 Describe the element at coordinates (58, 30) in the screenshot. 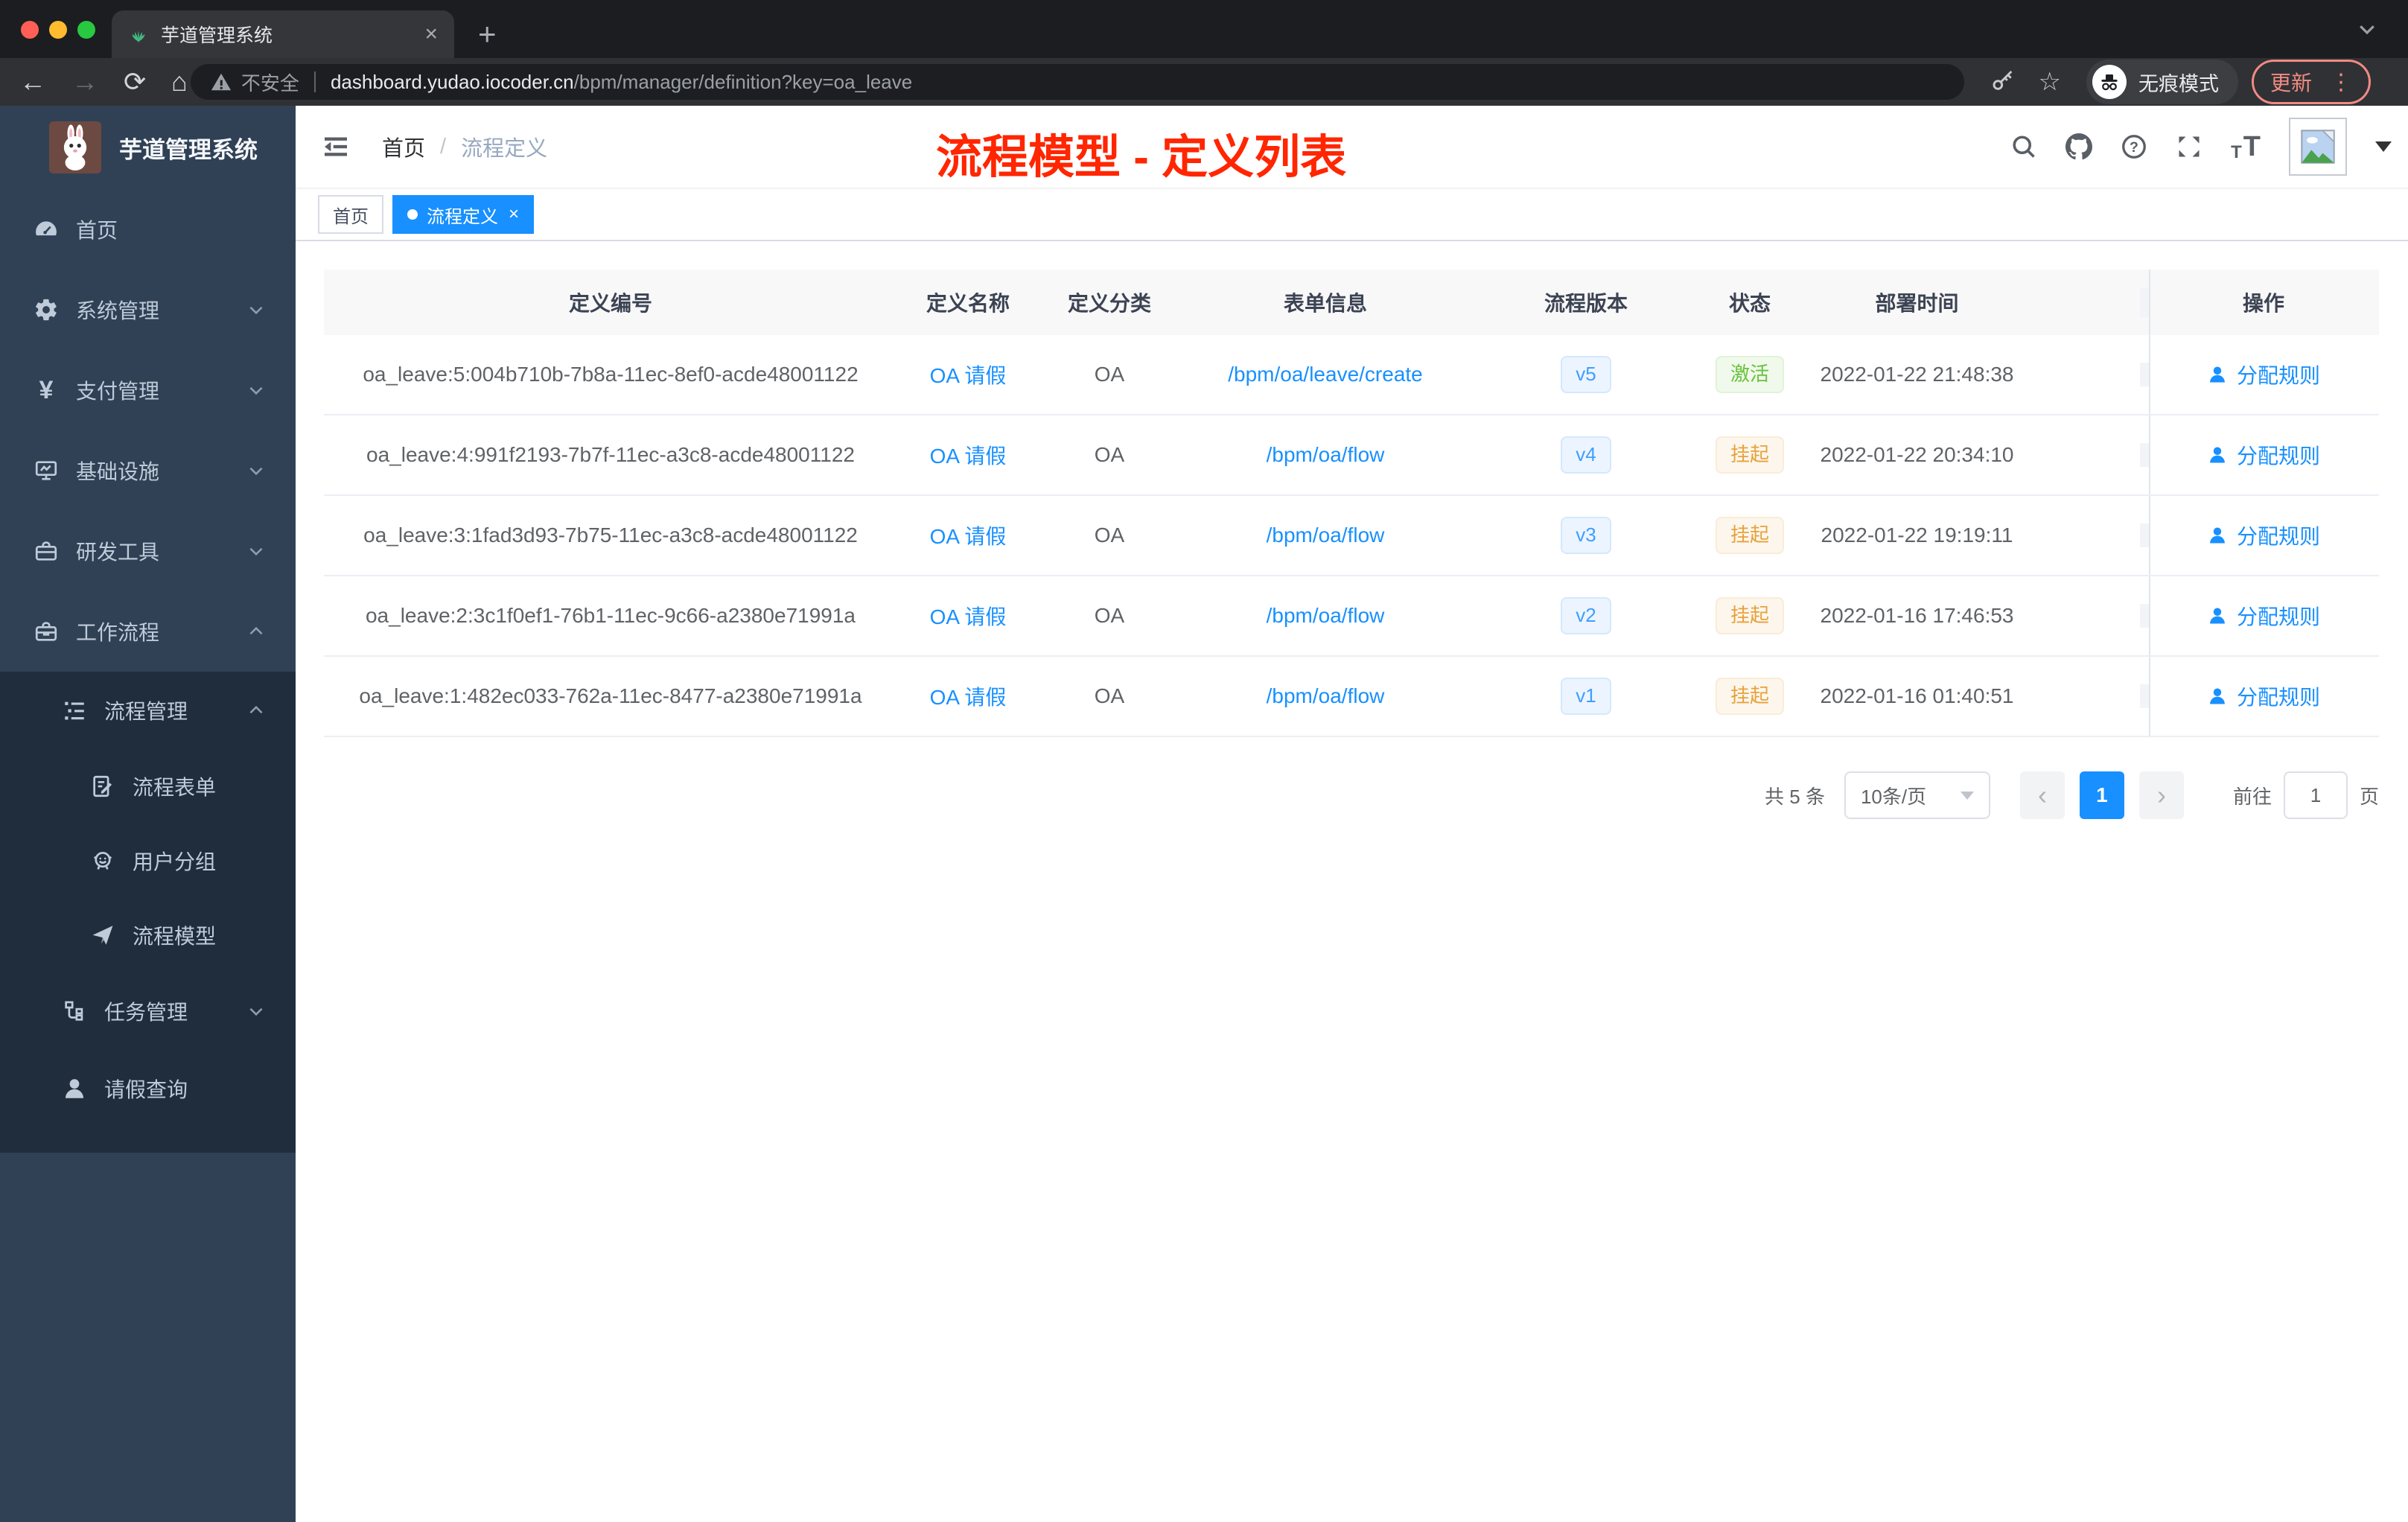

I see `minimize-window-button` at that location.